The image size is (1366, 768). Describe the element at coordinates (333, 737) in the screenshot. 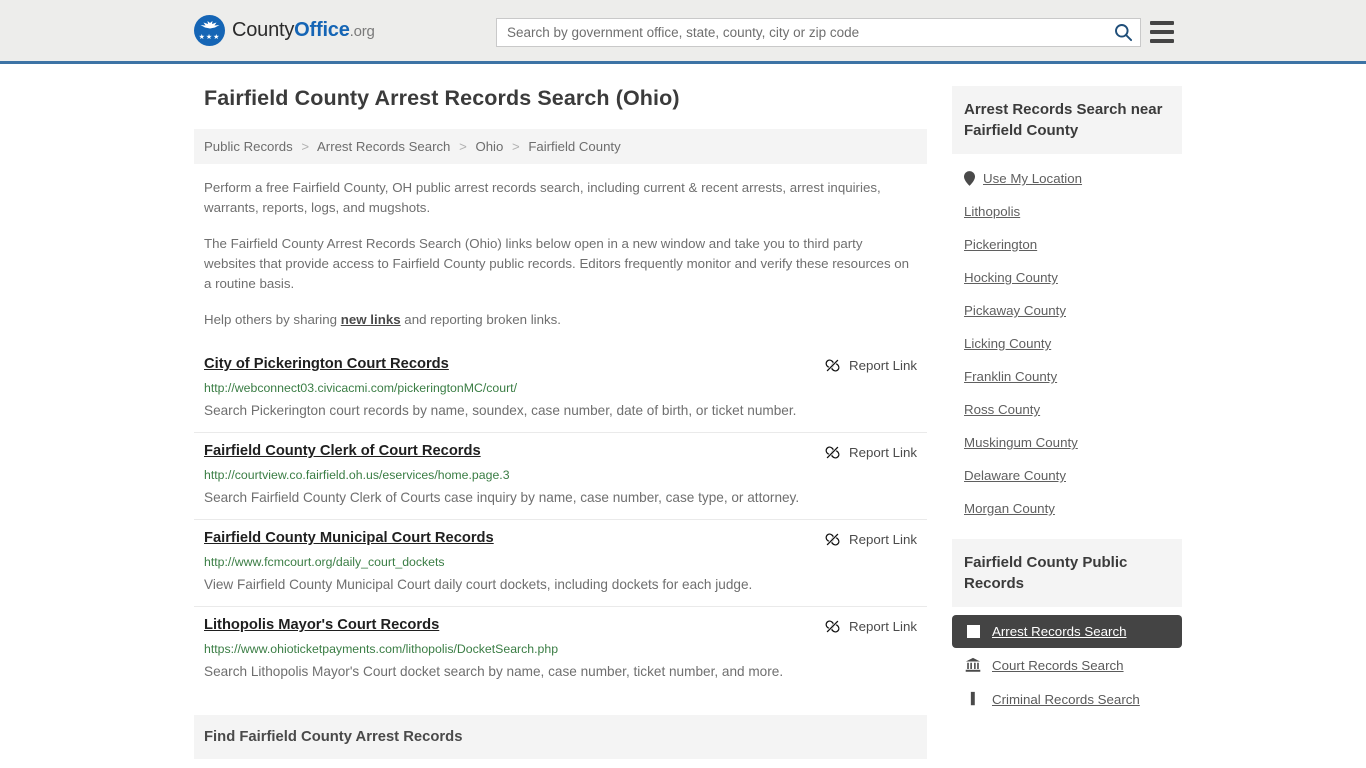

I see `find-records-heading: Find Fairfield County Arrest Records` at that location.